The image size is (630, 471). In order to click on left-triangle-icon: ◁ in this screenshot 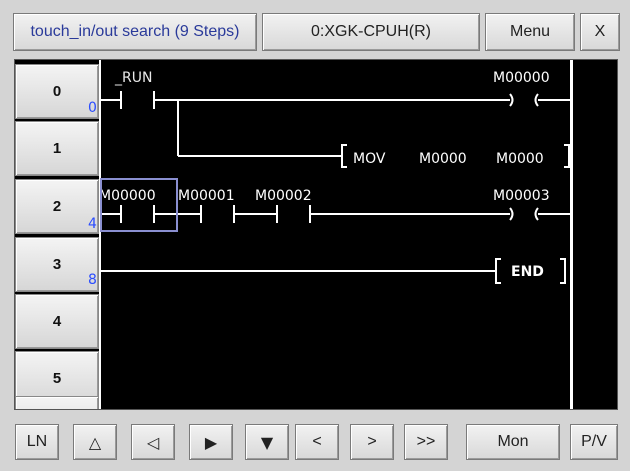, I will do `click(153, 442)`.